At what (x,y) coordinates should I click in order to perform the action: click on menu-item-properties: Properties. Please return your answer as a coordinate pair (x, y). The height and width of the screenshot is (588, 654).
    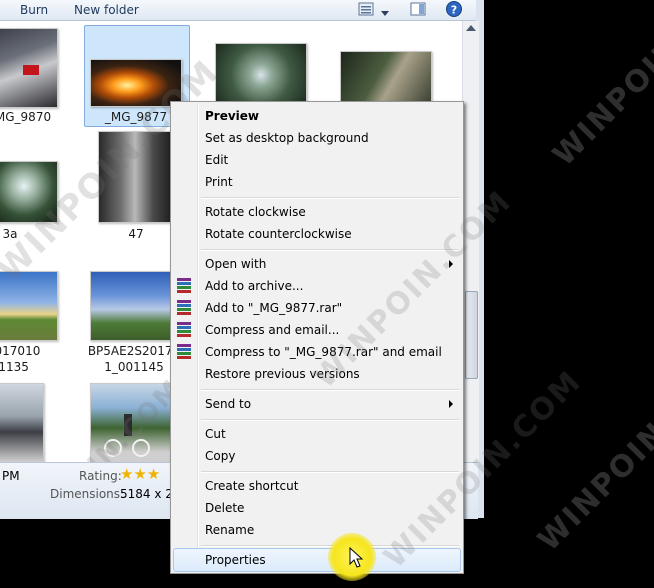
    Looking at the image, I should click on (317, 560).